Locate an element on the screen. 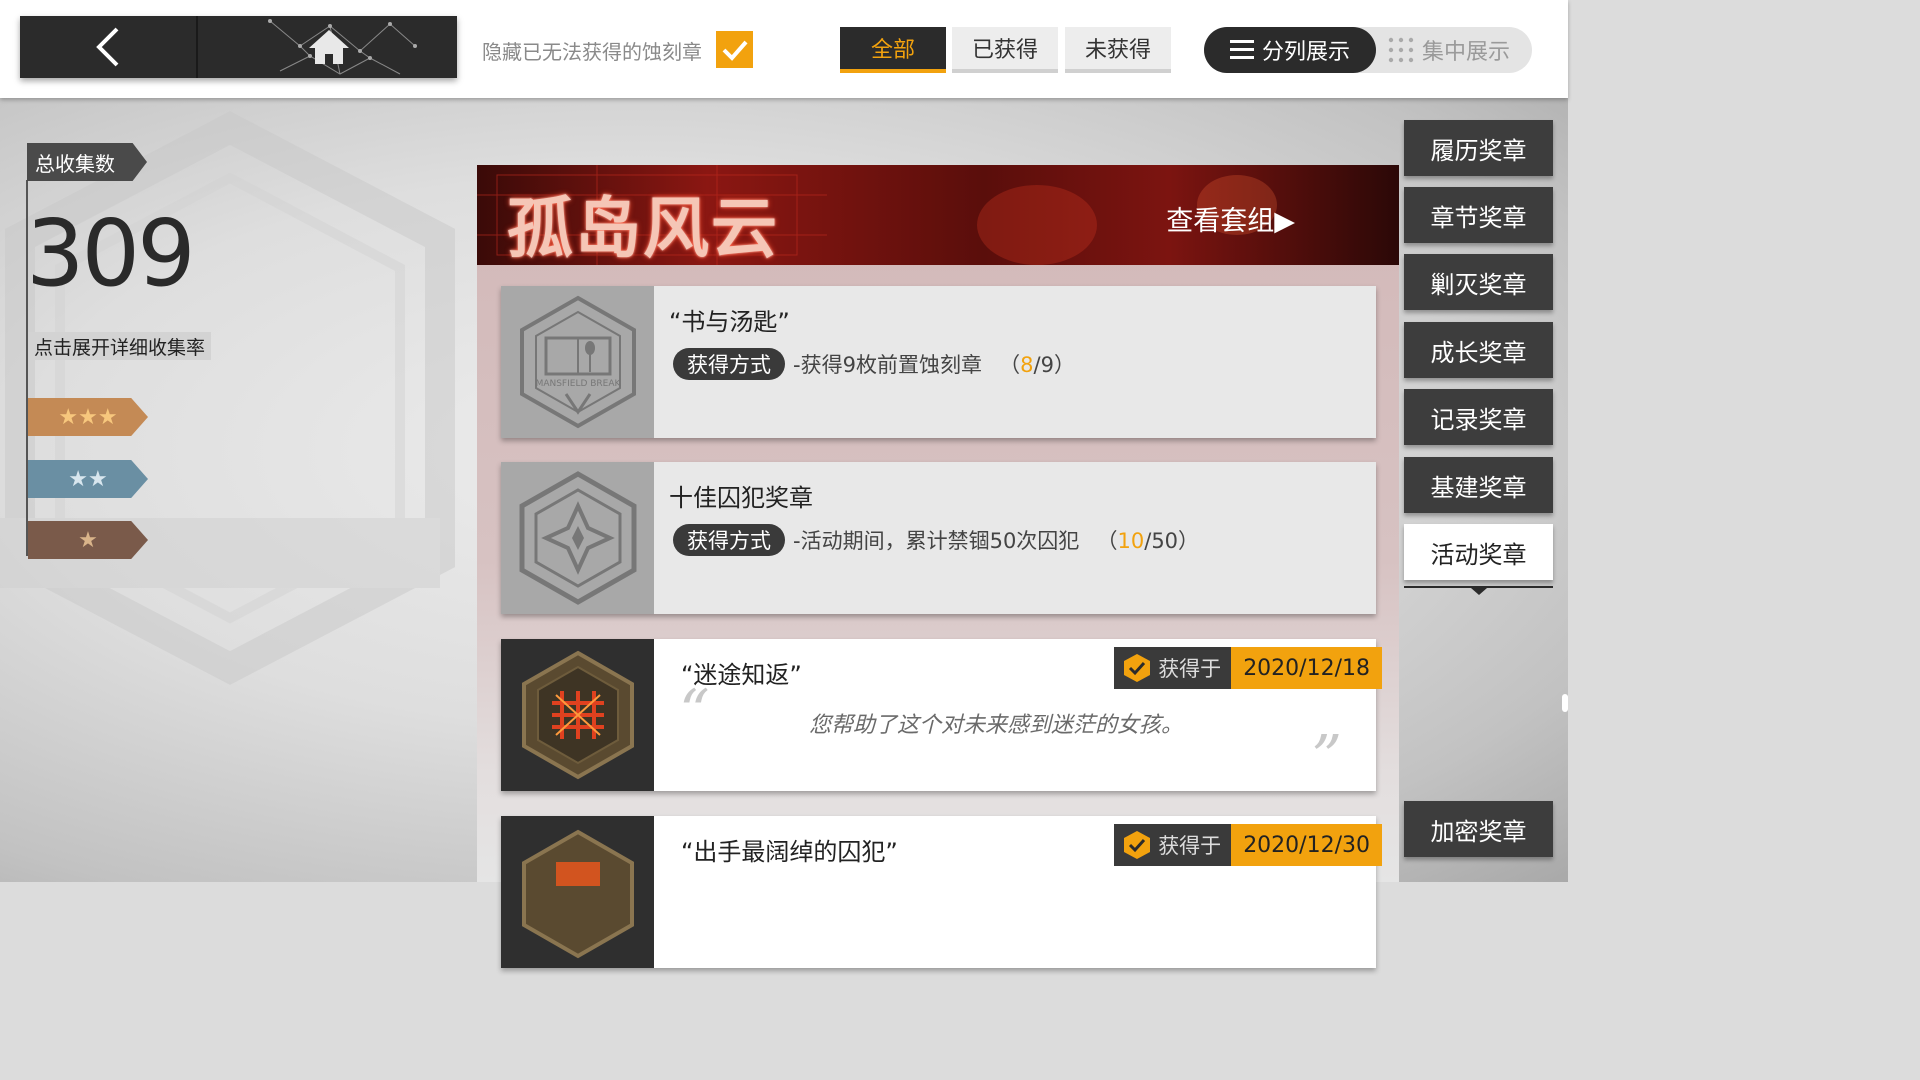 This screenshot has width=1920, height=1080. view-mode-toggle: 分列展示 集中展示 is located at coordinates (1368, 50).